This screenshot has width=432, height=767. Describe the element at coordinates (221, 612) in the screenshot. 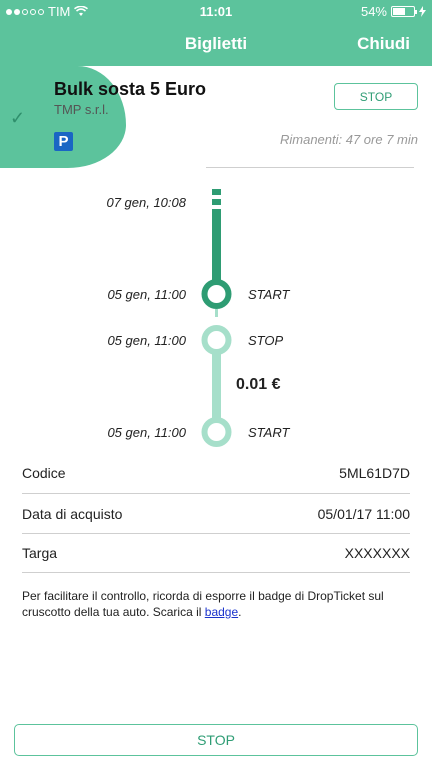

I see `badge-link: badge` at that location.